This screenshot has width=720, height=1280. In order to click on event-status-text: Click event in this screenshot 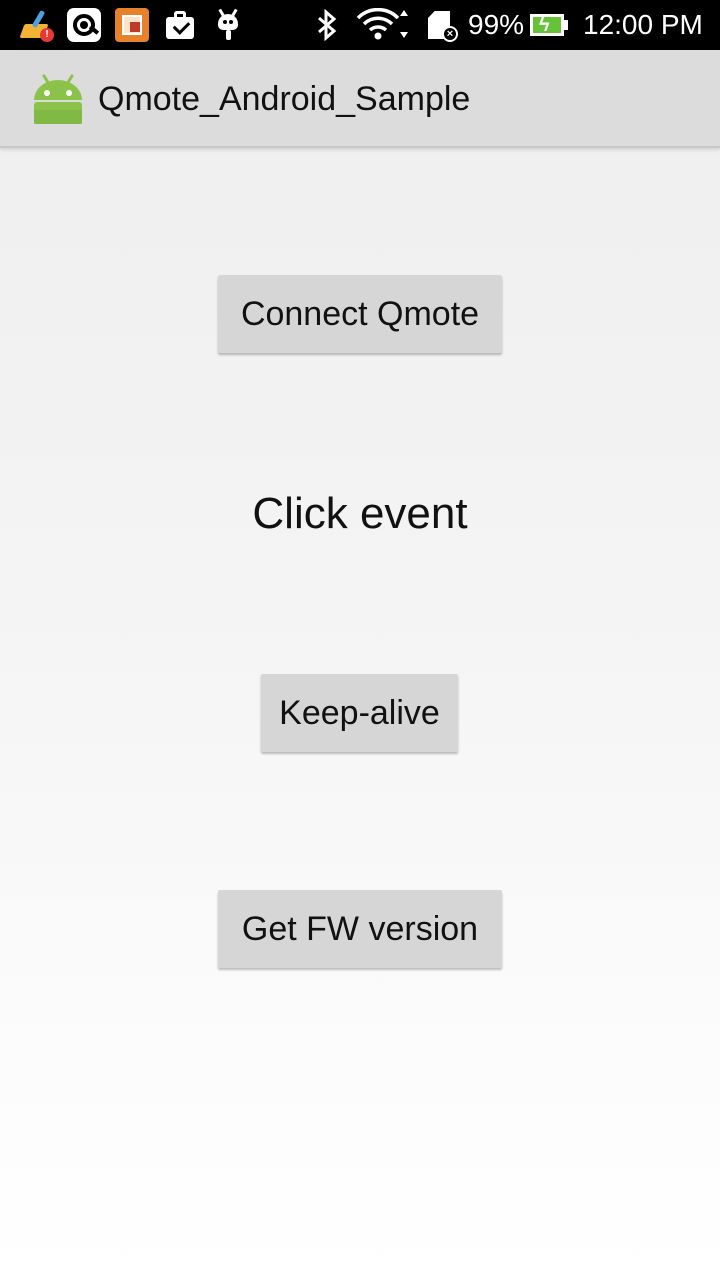, I will do `click(360, 513)`.